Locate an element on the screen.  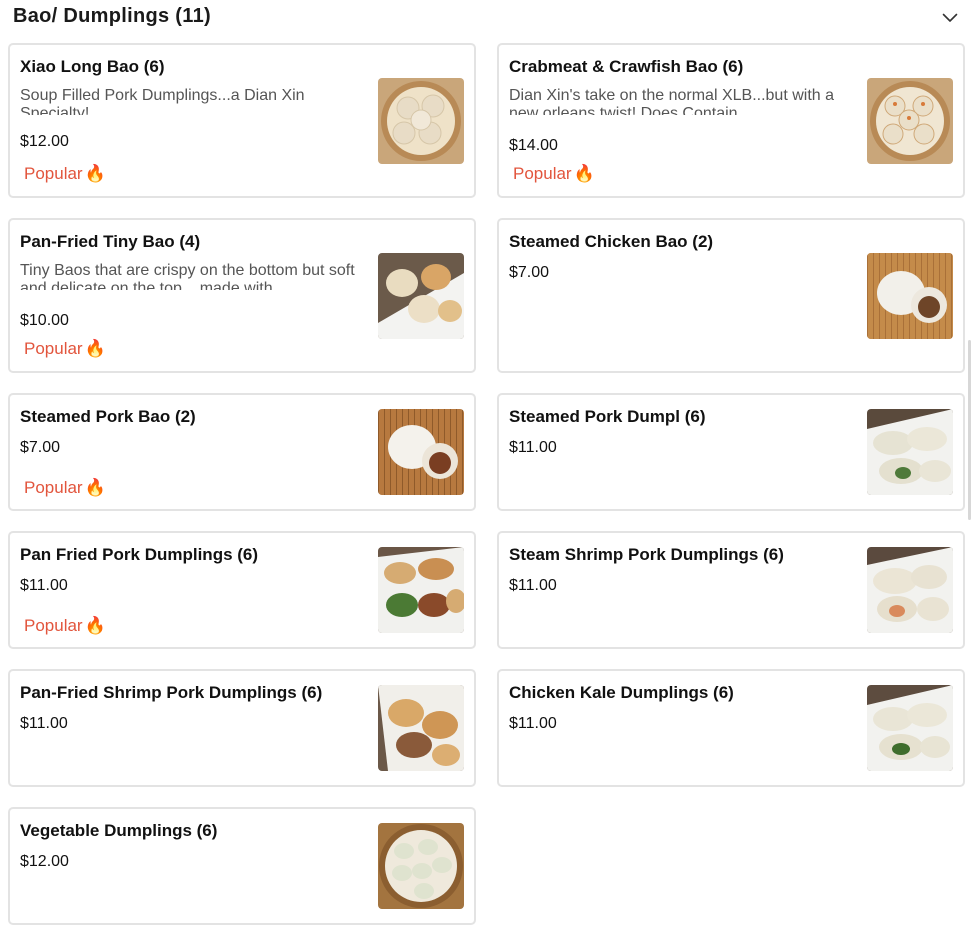
scrollbar is located at coordinates (969, 430).